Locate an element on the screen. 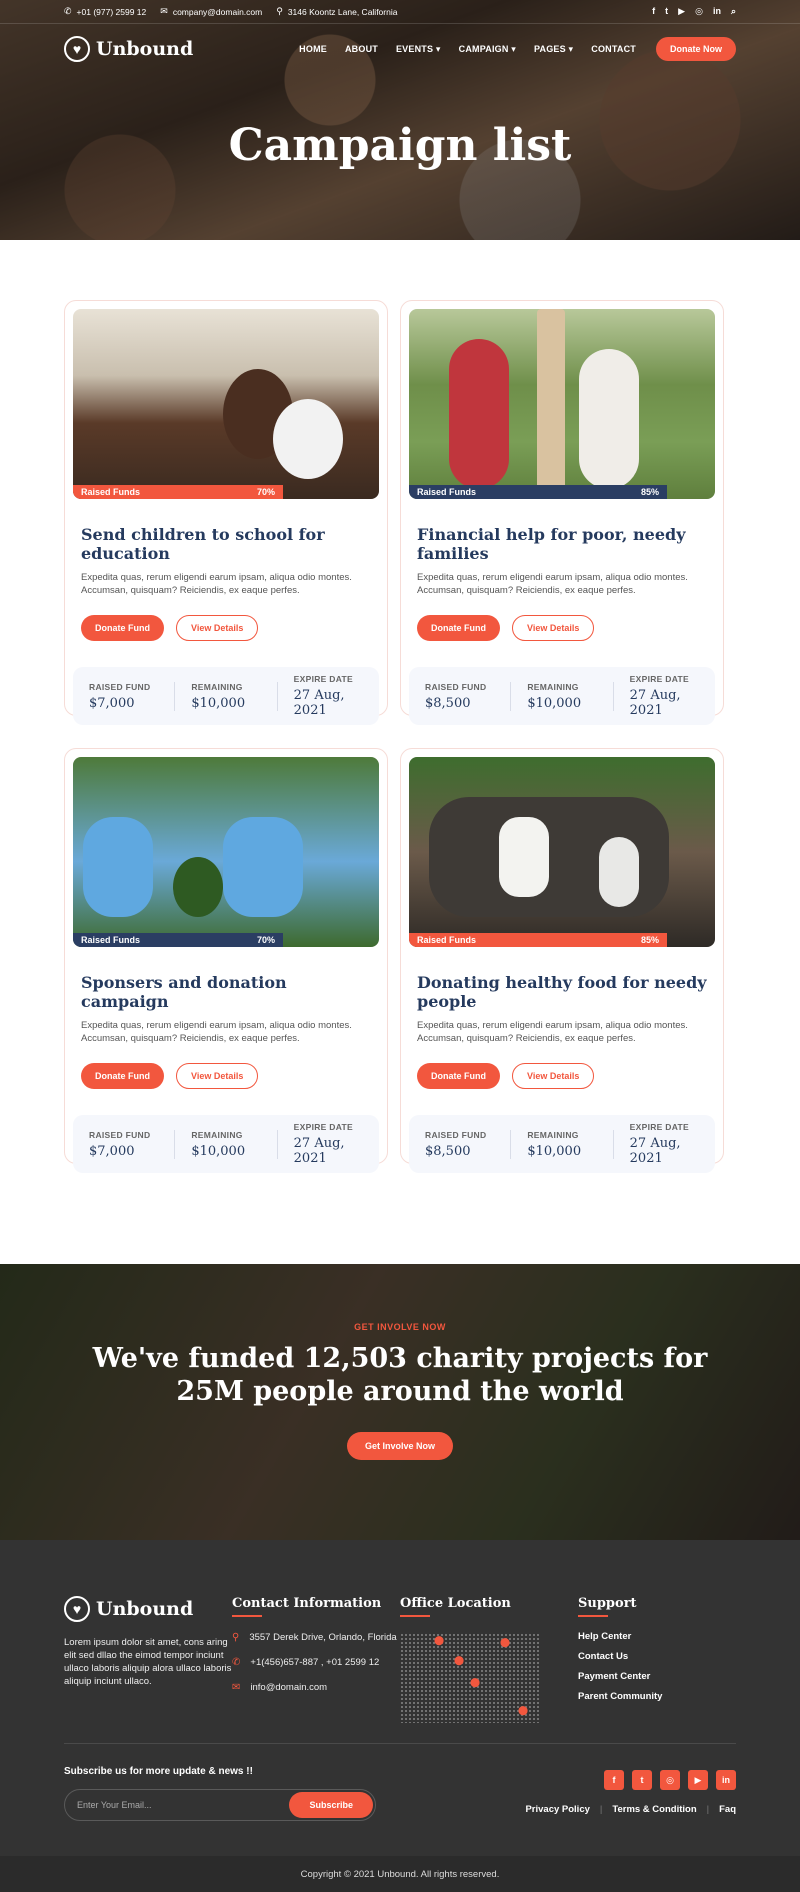 The width and height of the screenshot is (800, 1892). support-heading: Support is located at coordinates (648, 1606).